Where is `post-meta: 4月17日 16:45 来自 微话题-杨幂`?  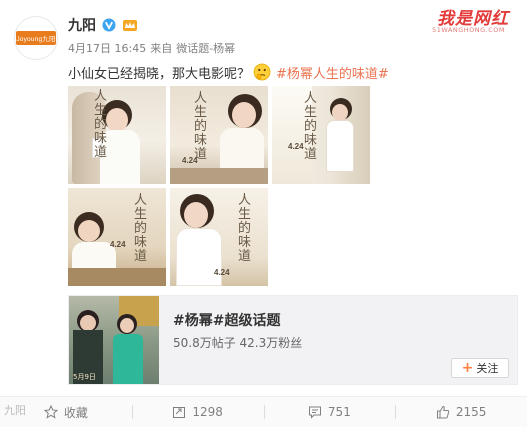 post-meta: 4月17日 16:45 来自 微话题-杨幂 is located at coordinates (151, 48).